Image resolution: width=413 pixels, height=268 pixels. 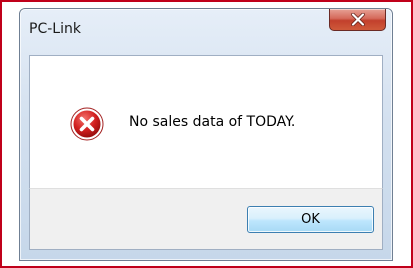 What do you see at coordinates (87, 124) in the screenshot?
I see `error-icon` at bounding box center [87, 124].